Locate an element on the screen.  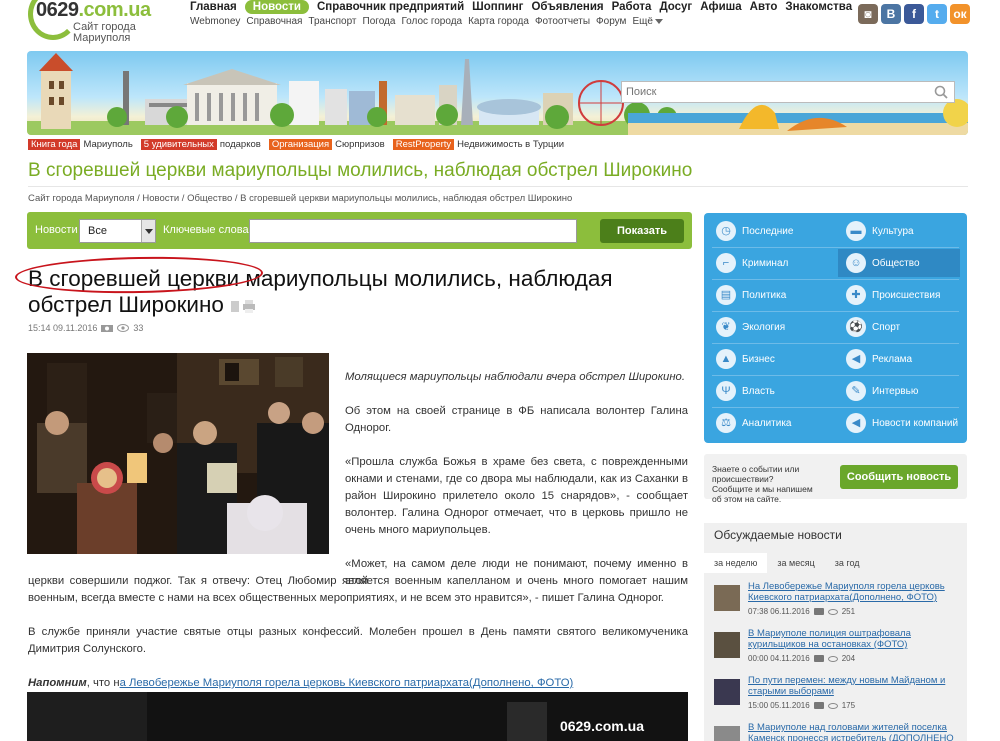
promo-link: RestProperty Недвижимость в Турции is located at coordinates (478, 144).